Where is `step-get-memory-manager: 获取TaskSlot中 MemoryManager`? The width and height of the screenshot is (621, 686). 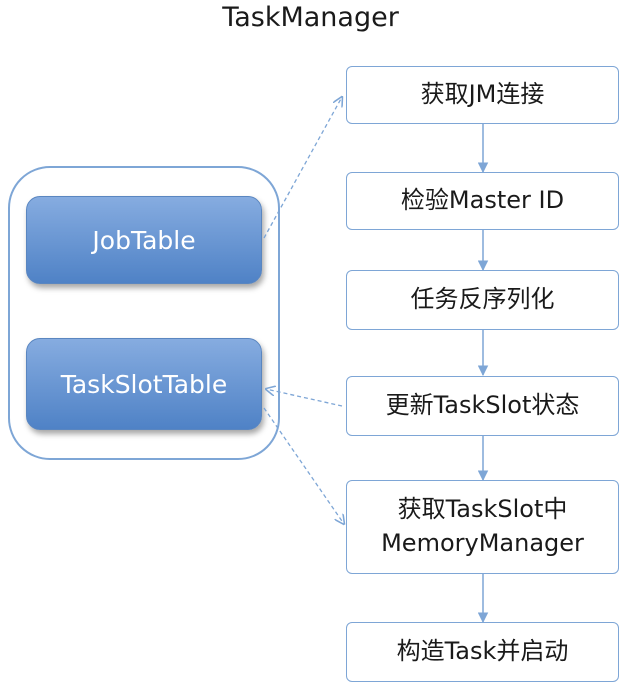 step-get-memory-manager: 获取TaskSlot中 MemoryManager is located at coordinates (482, 527).